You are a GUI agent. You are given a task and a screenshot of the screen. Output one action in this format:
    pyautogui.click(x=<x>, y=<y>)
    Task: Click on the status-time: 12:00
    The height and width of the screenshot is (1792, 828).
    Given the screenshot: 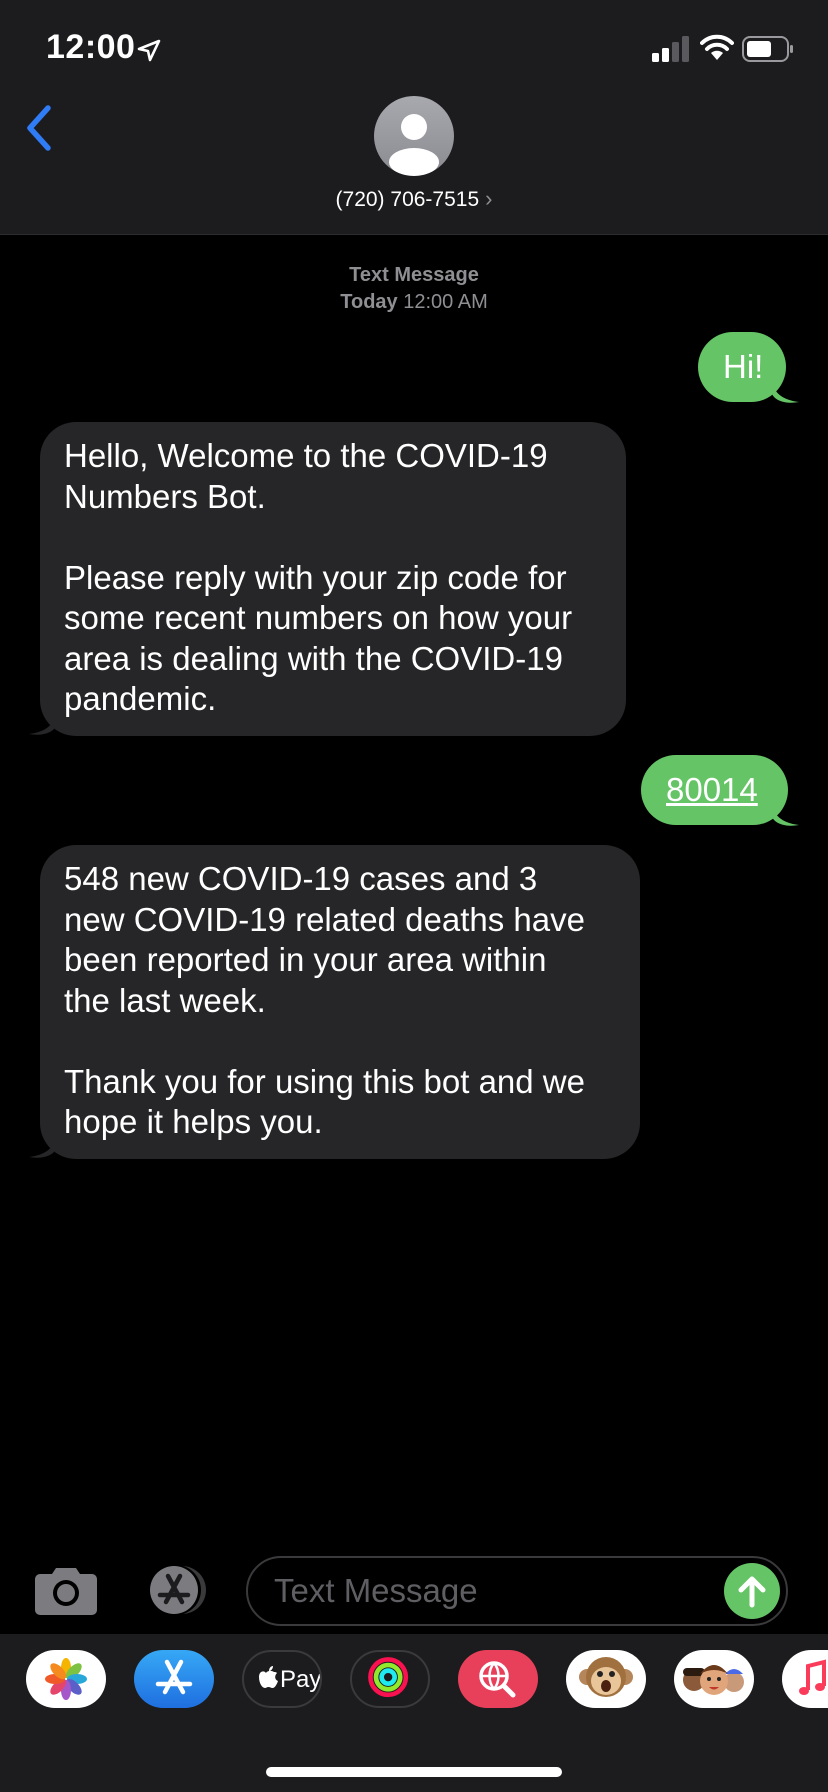 What is the action you would take?
    pyautogui.click(x=91, y=47)
    